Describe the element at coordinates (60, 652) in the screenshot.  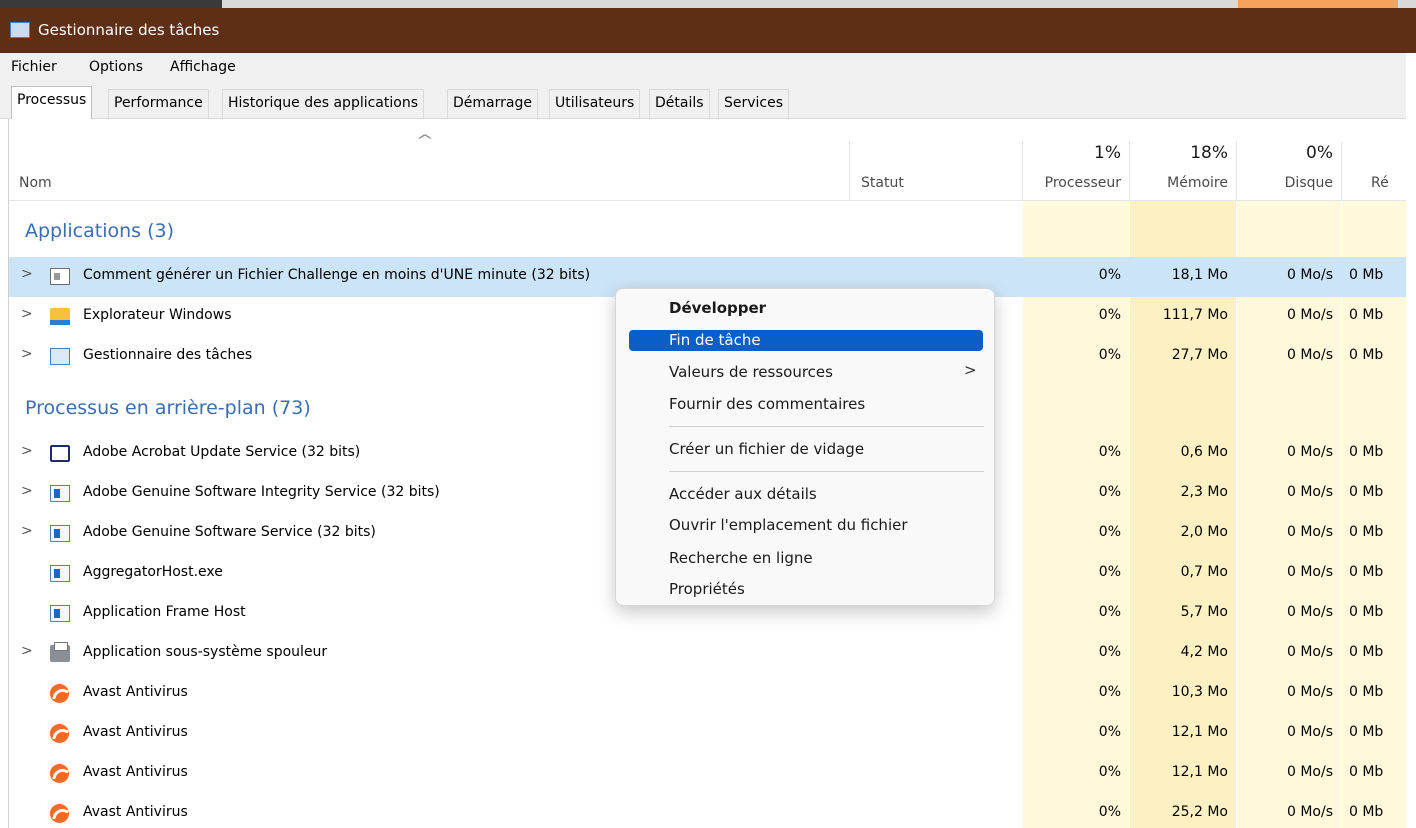
I see `printer-icon` at that location.